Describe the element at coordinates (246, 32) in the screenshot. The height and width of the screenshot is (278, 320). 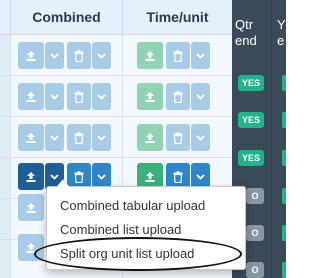
I see `header-qtr-end: Qtr end` at that location.